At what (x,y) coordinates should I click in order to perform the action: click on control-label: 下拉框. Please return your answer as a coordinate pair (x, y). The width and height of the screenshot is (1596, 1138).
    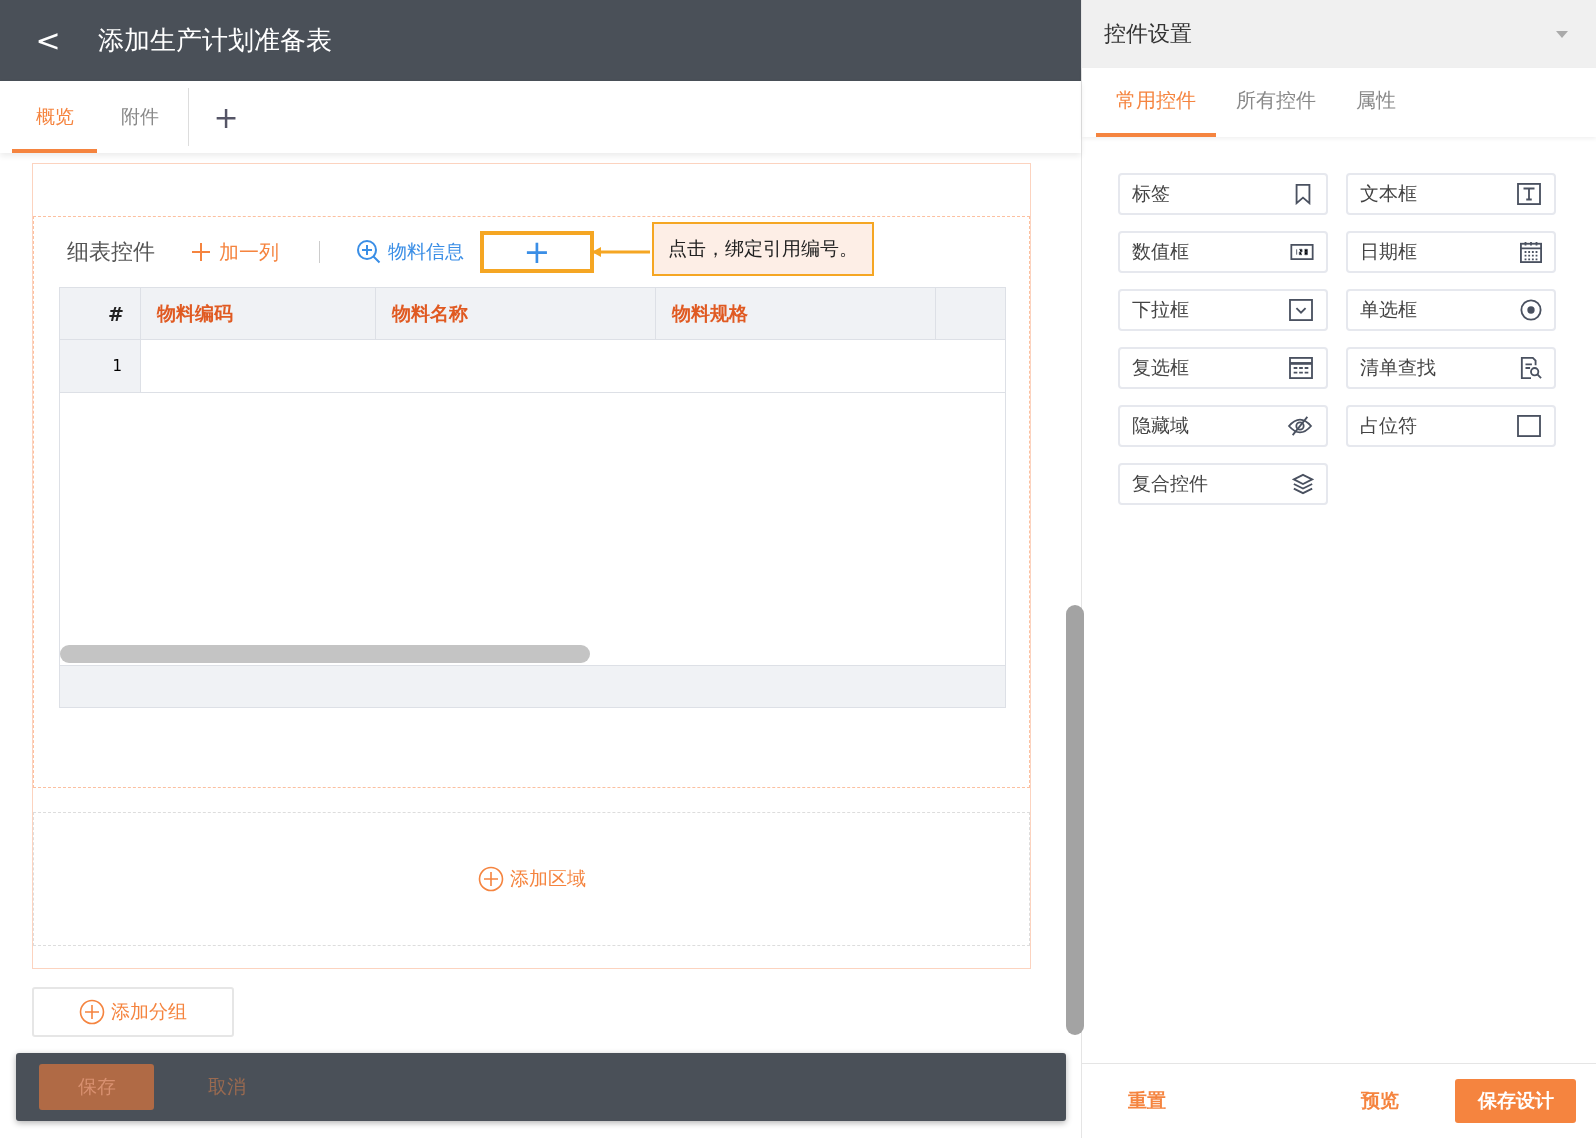
    Looking at the image, I should click on (1160, 309).